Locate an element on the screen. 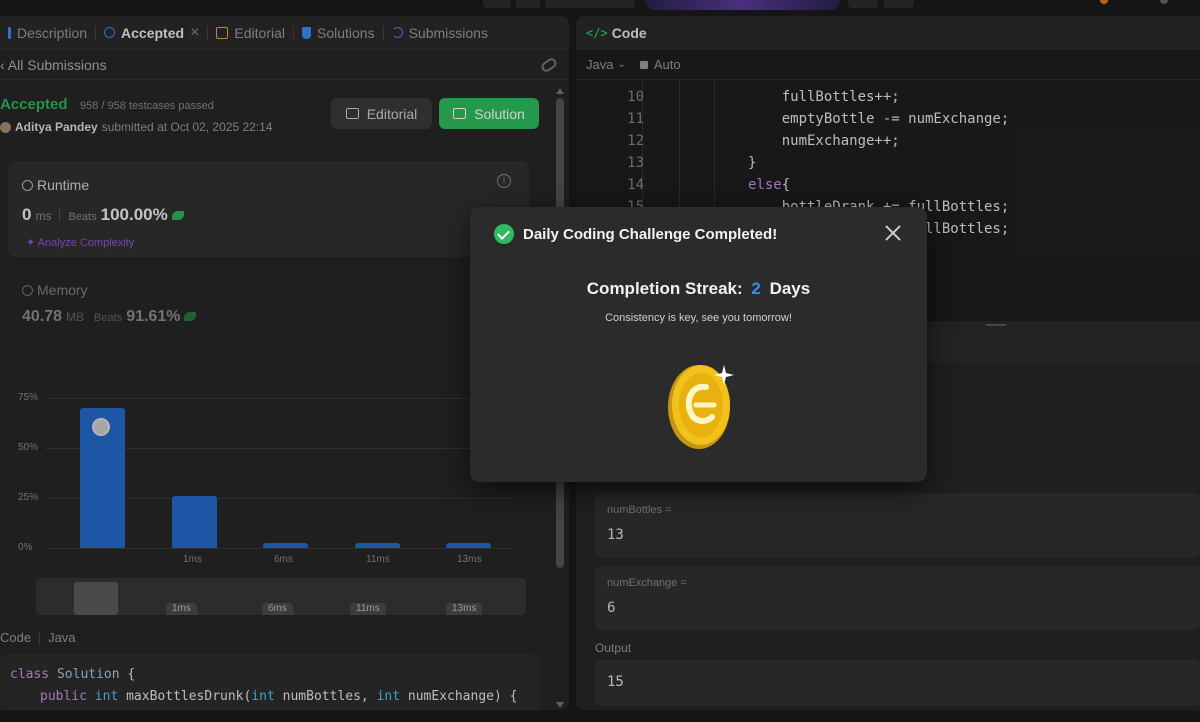 This screenshot has height=722, width=1200. modal-title: Daily Coding Challenge Completed! is located at coordinates (650, 234).